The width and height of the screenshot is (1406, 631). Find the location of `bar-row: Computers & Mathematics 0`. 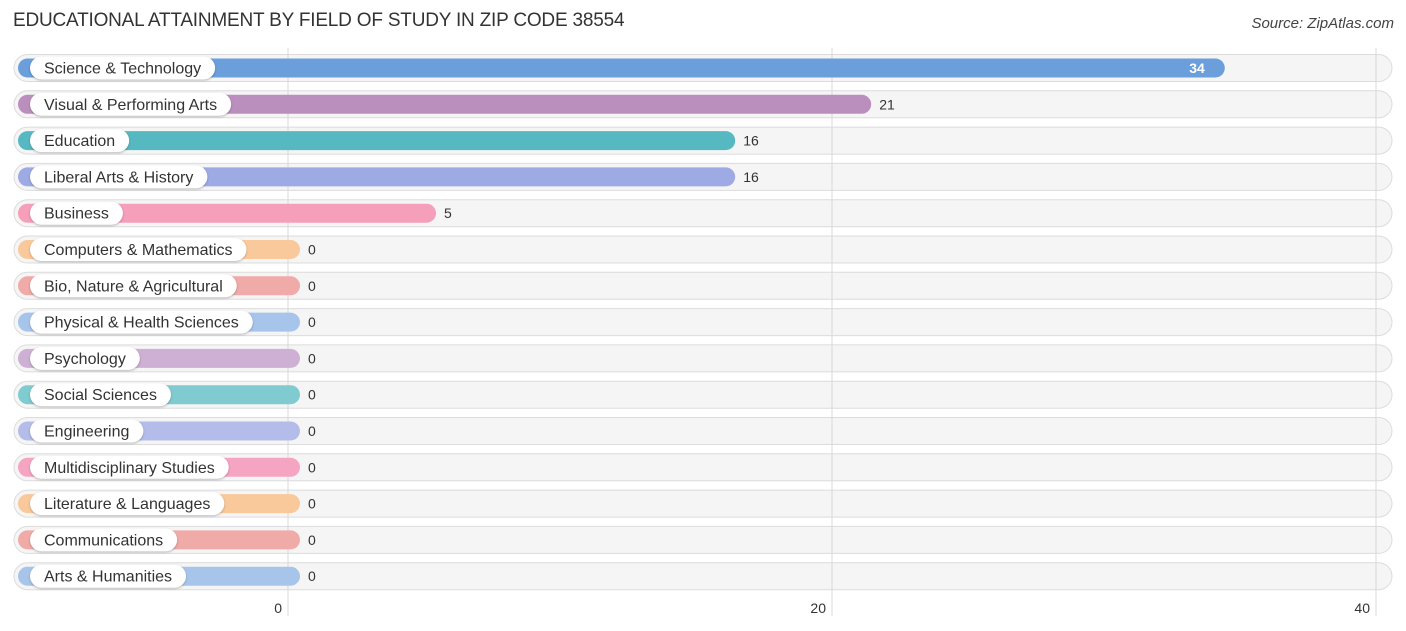

bar-row: Computers & Mathematics 0 is located at coordinates (167, 249).